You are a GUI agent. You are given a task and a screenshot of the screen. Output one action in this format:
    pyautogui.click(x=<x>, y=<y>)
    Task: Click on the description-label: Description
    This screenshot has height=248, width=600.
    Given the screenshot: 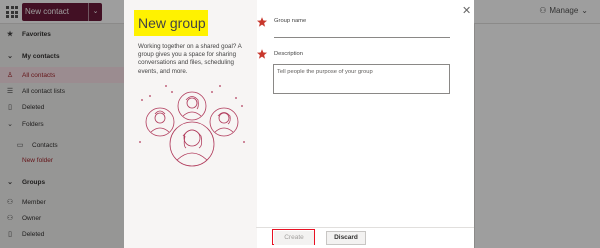 What is the action you would take?
    pyautogui.click(x=288, y=54)
    